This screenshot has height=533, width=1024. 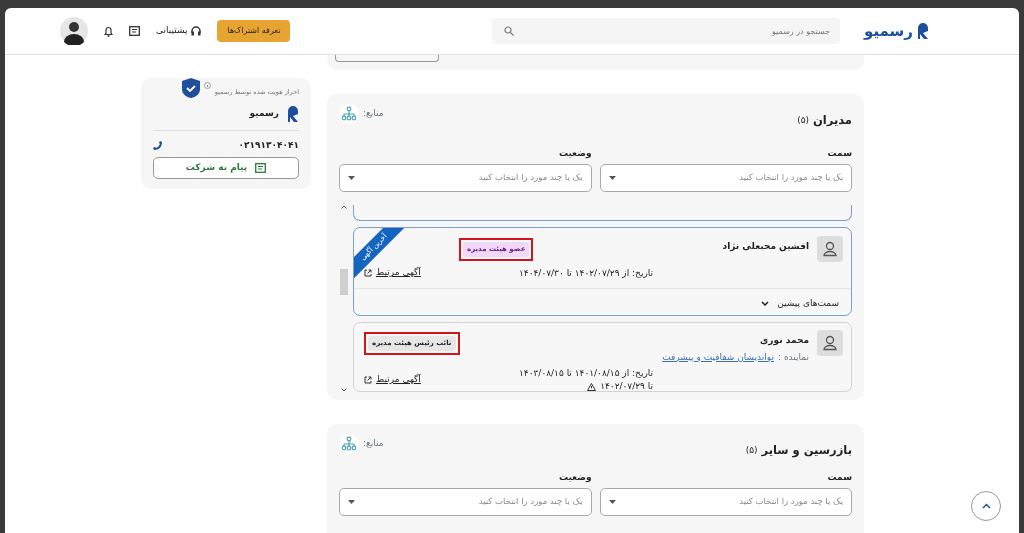 What do you see at coordinates (793, 357) in the screenshot?
I see `representative-label: نماینده :` at bounding box center [793, 357].